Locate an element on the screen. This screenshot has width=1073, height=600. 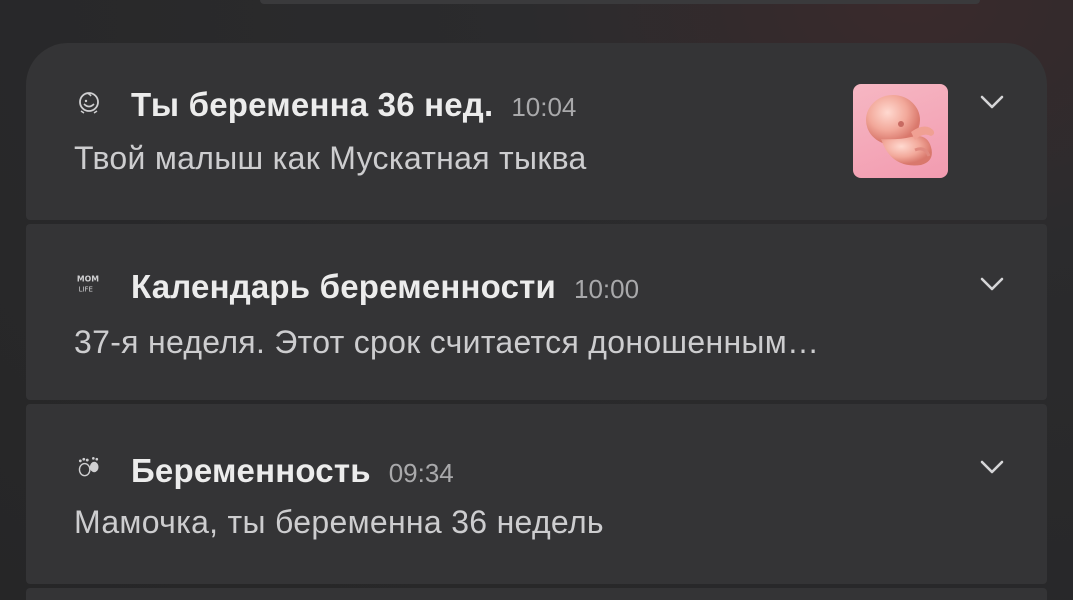
notification-title: Календарь беременности is located at coordinates (343, 286).